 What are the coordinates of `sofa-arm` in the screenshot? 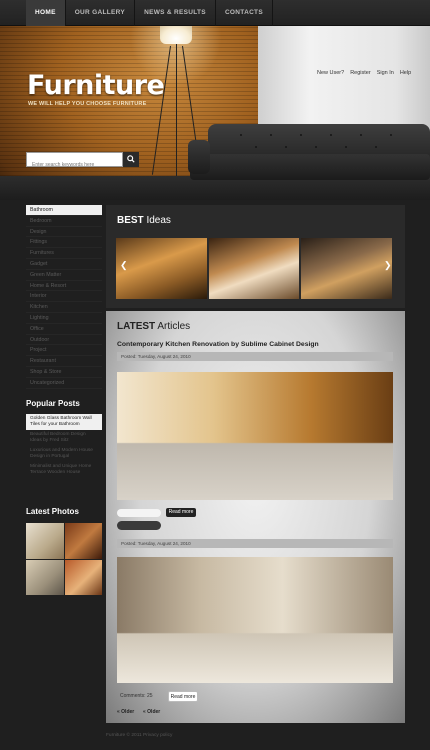 It's located at (199, 157).